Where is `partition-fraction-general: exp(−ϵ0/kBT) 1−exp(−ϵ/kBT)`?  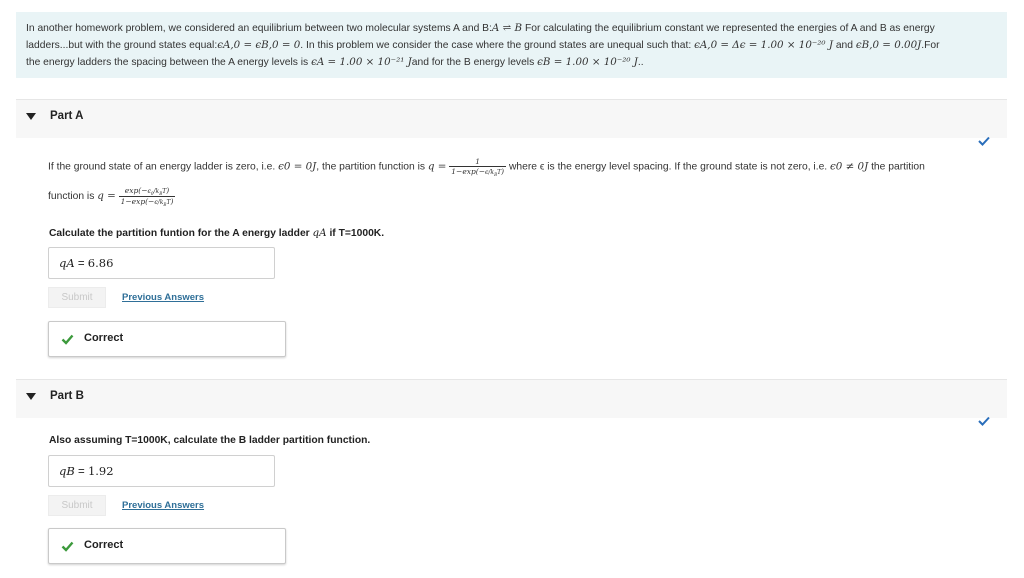
partition-fraction-general: exp(−ϵ0/kBT) 1−exp(−ϵ/kBT) is located at coordinates (147, 197).